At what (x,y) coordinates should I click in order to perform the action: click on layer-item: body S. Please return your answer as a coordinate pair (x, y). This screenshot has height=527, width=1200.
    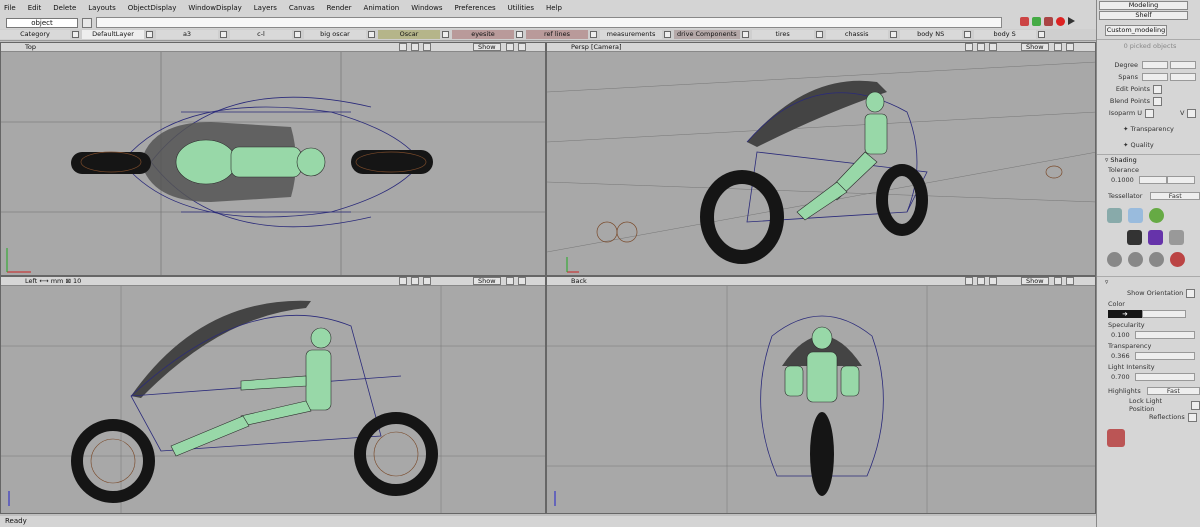
    Looking at the image, I should click on (1009, 35).